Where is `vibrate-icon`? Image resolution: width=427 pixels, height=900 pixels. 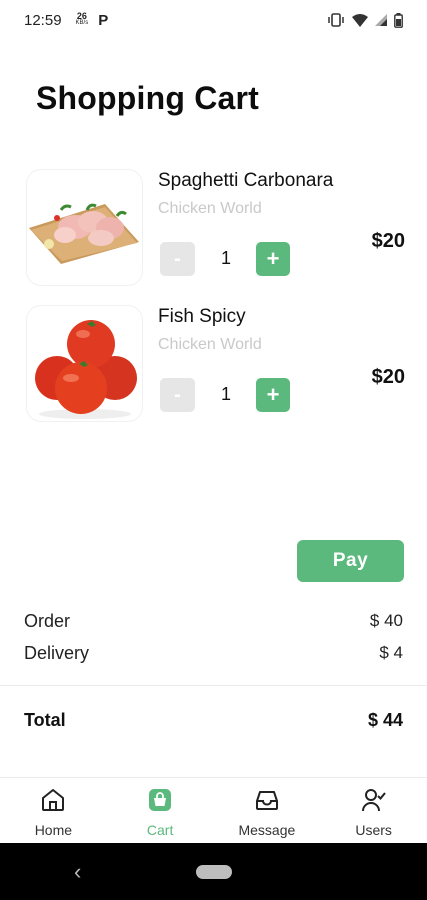
vibrate-icon is located at coordinates (336, 20).